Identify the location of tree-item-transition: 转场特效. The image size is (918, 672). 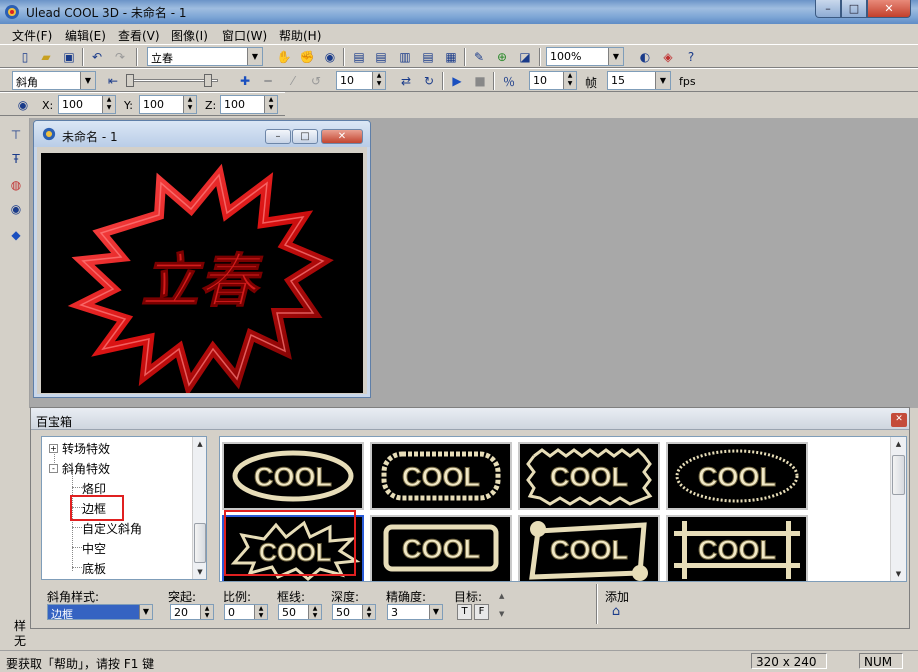
(86, 448).